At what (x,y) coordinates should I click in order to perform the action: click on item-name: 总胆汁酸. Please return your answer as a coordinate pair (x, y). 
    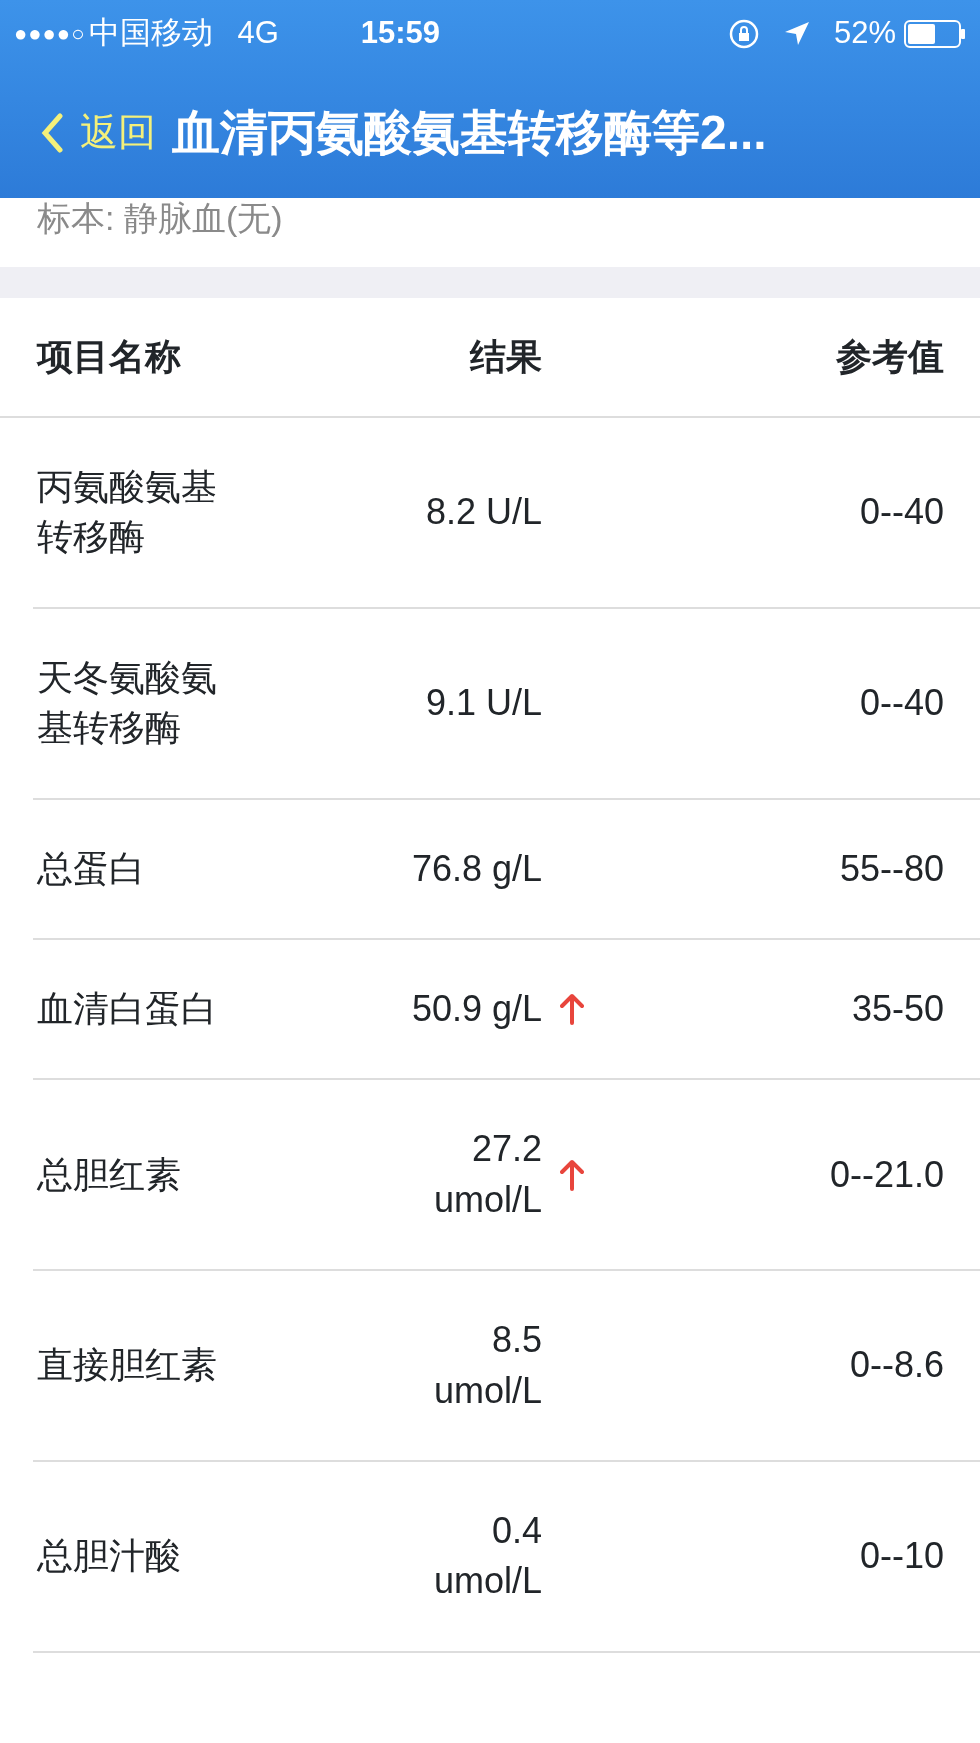
    Looking at the image, I should click on (109, 1556).